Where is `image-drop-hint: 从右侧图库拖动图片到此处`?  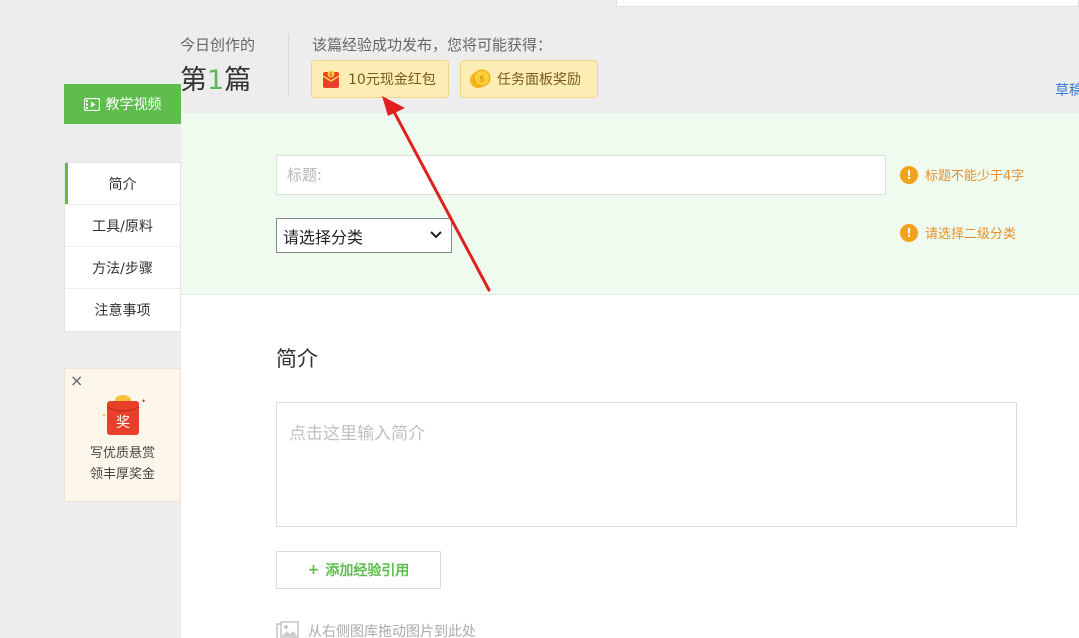
image-drop-hint: 从右侧图库拖动图片到此处 is located at coordinates (376, 629).